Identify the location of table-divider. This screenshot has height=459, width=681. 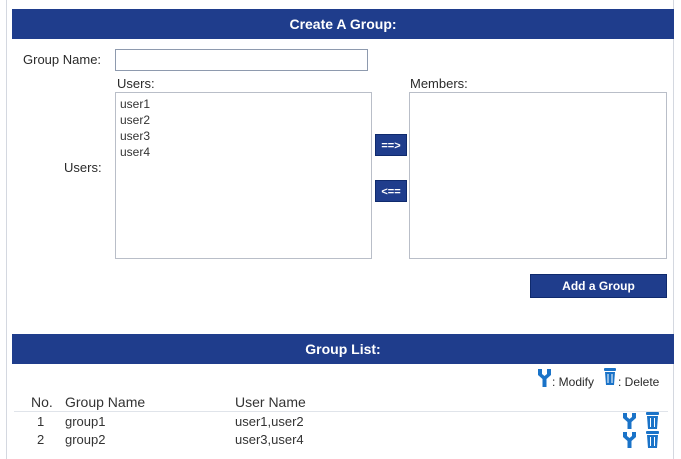
(341, 411).